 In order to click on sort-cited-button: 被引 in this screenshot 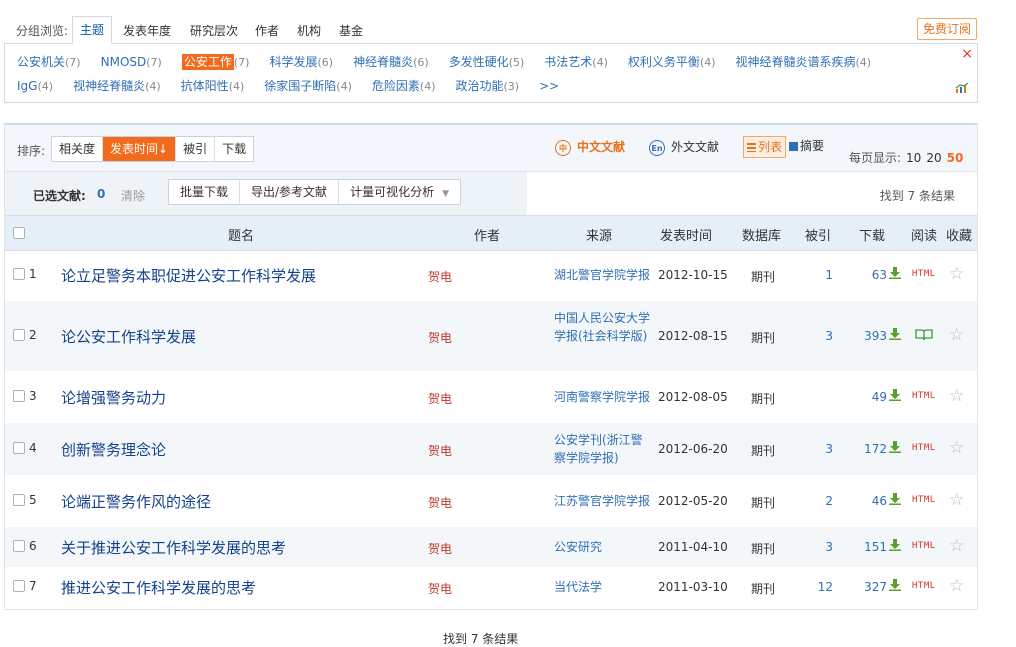, I will do `click(194, 149)`.